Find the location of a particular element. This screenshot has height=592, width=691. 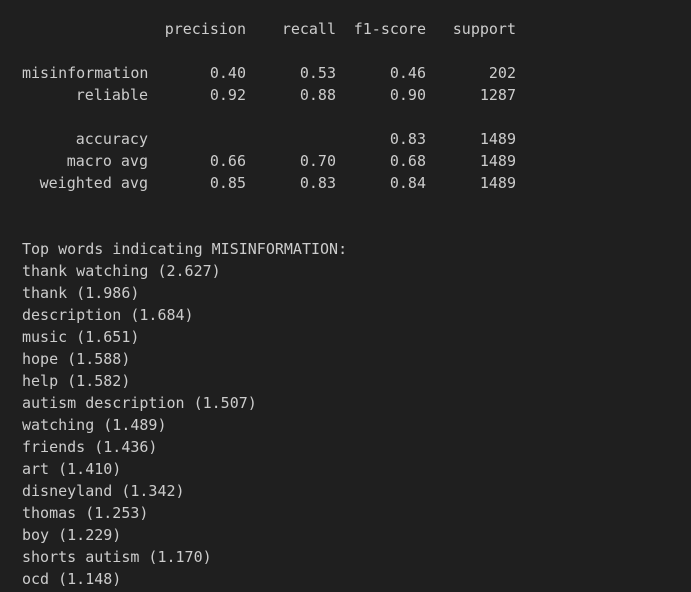

report-header-row: precision recall f1-score support is located at coordinates (356, 29).